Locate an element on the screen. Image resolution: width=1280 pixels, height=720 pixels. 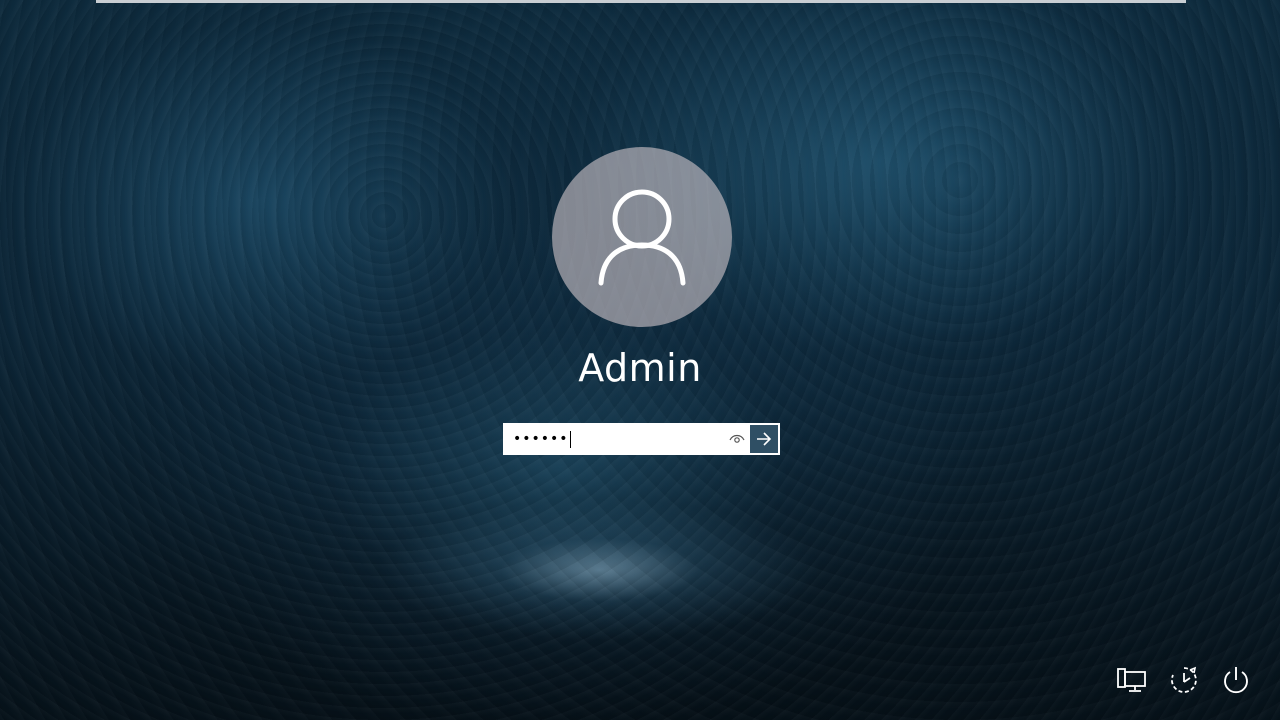
power-icon is located at coordinates (1236, 680).